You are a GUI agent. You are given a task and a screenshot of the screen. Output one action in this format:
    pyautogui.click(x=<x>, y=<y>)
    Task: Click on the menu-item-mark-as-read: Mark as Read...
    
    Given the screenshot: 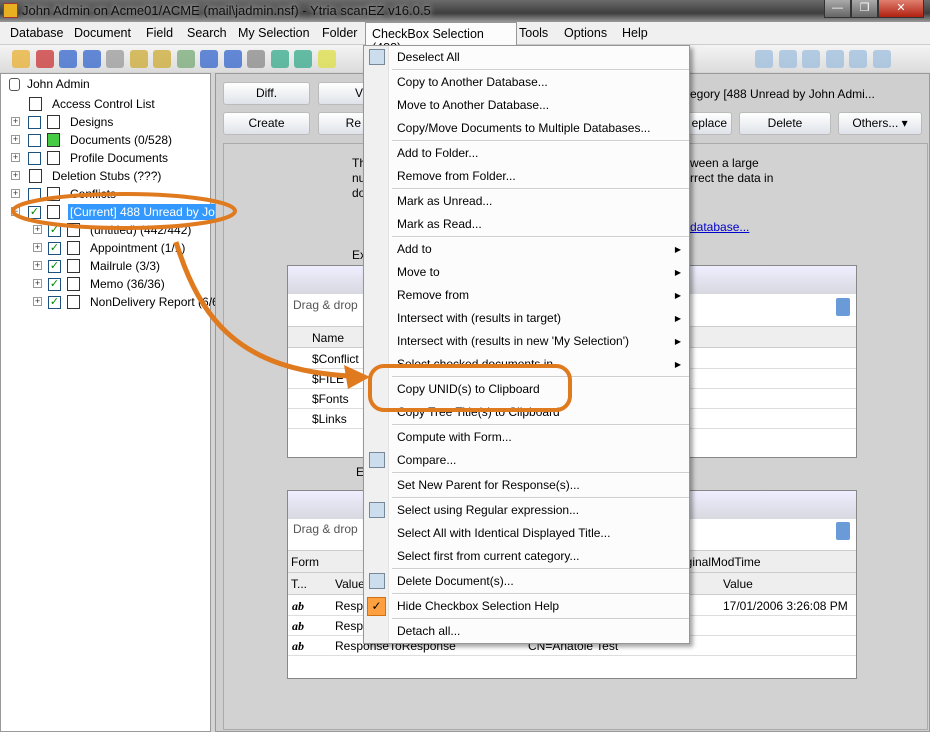 What is the action you would take?
    pyautogui.click(x=526, y=224)
    